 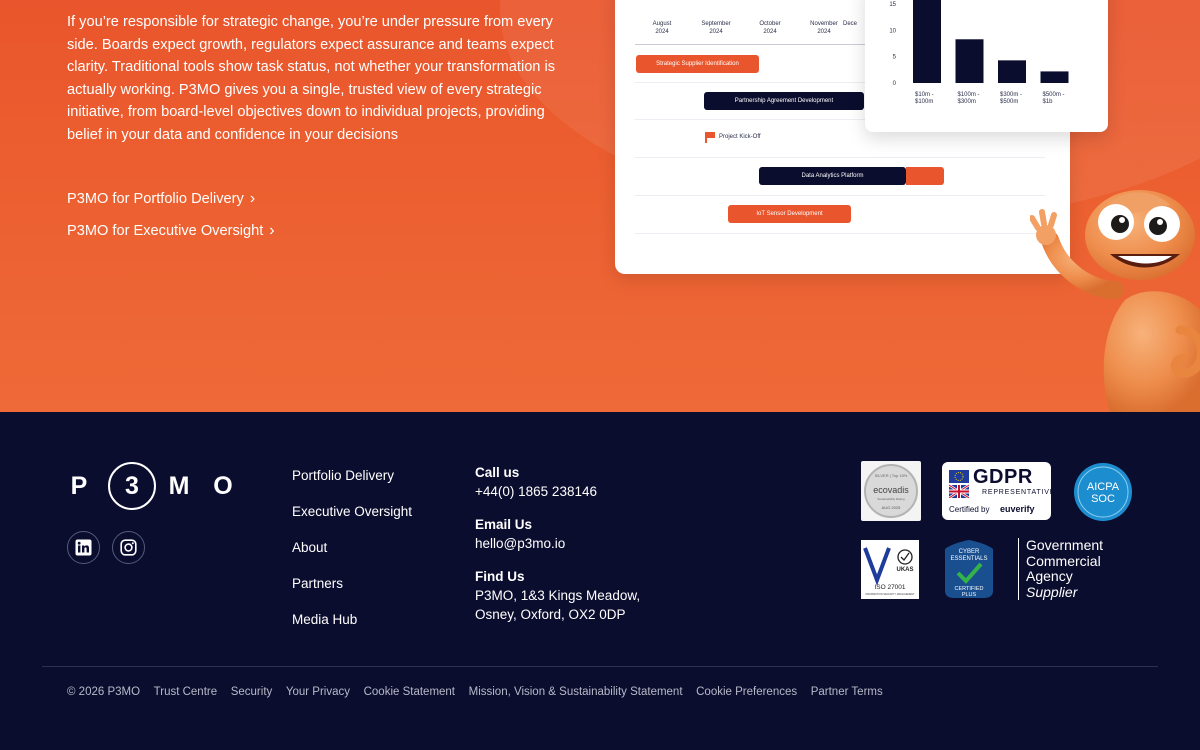 I want to click on executive-oversight-link-label: P3MO for Executive Oversight, so click(x=165, y=231).